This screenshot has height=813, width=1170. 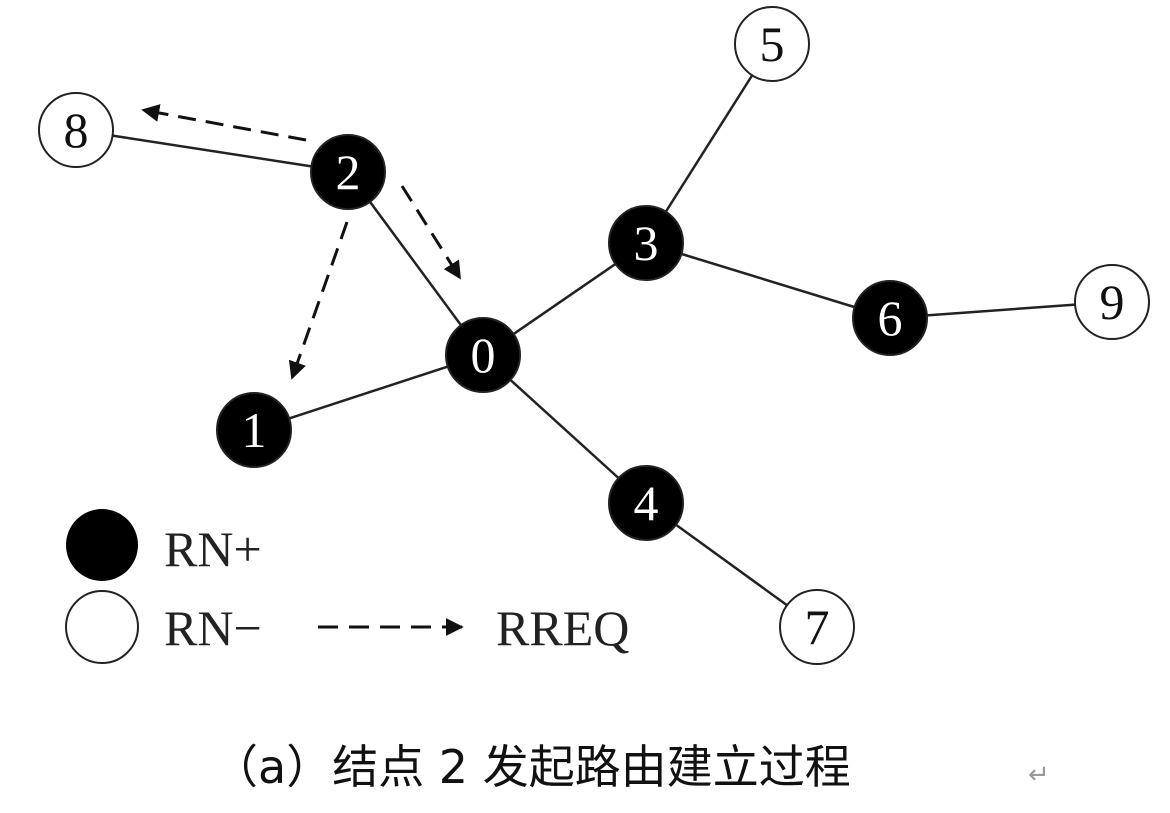 I want to click on legend-filled-swatch, so click(x=102, y=545).